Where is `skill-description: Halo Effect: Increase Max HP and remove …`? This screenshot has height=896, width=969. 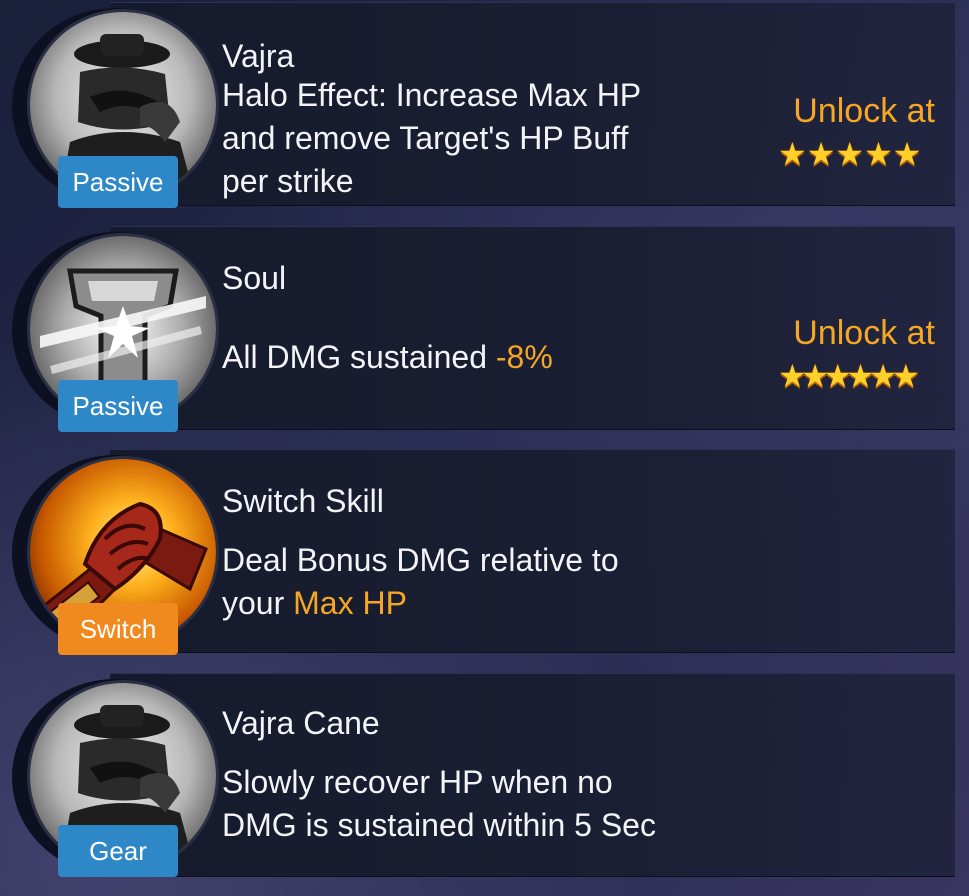
skill-description: Halo Effect: Increase Max HP and remove … is located at coordinates (487, 138).